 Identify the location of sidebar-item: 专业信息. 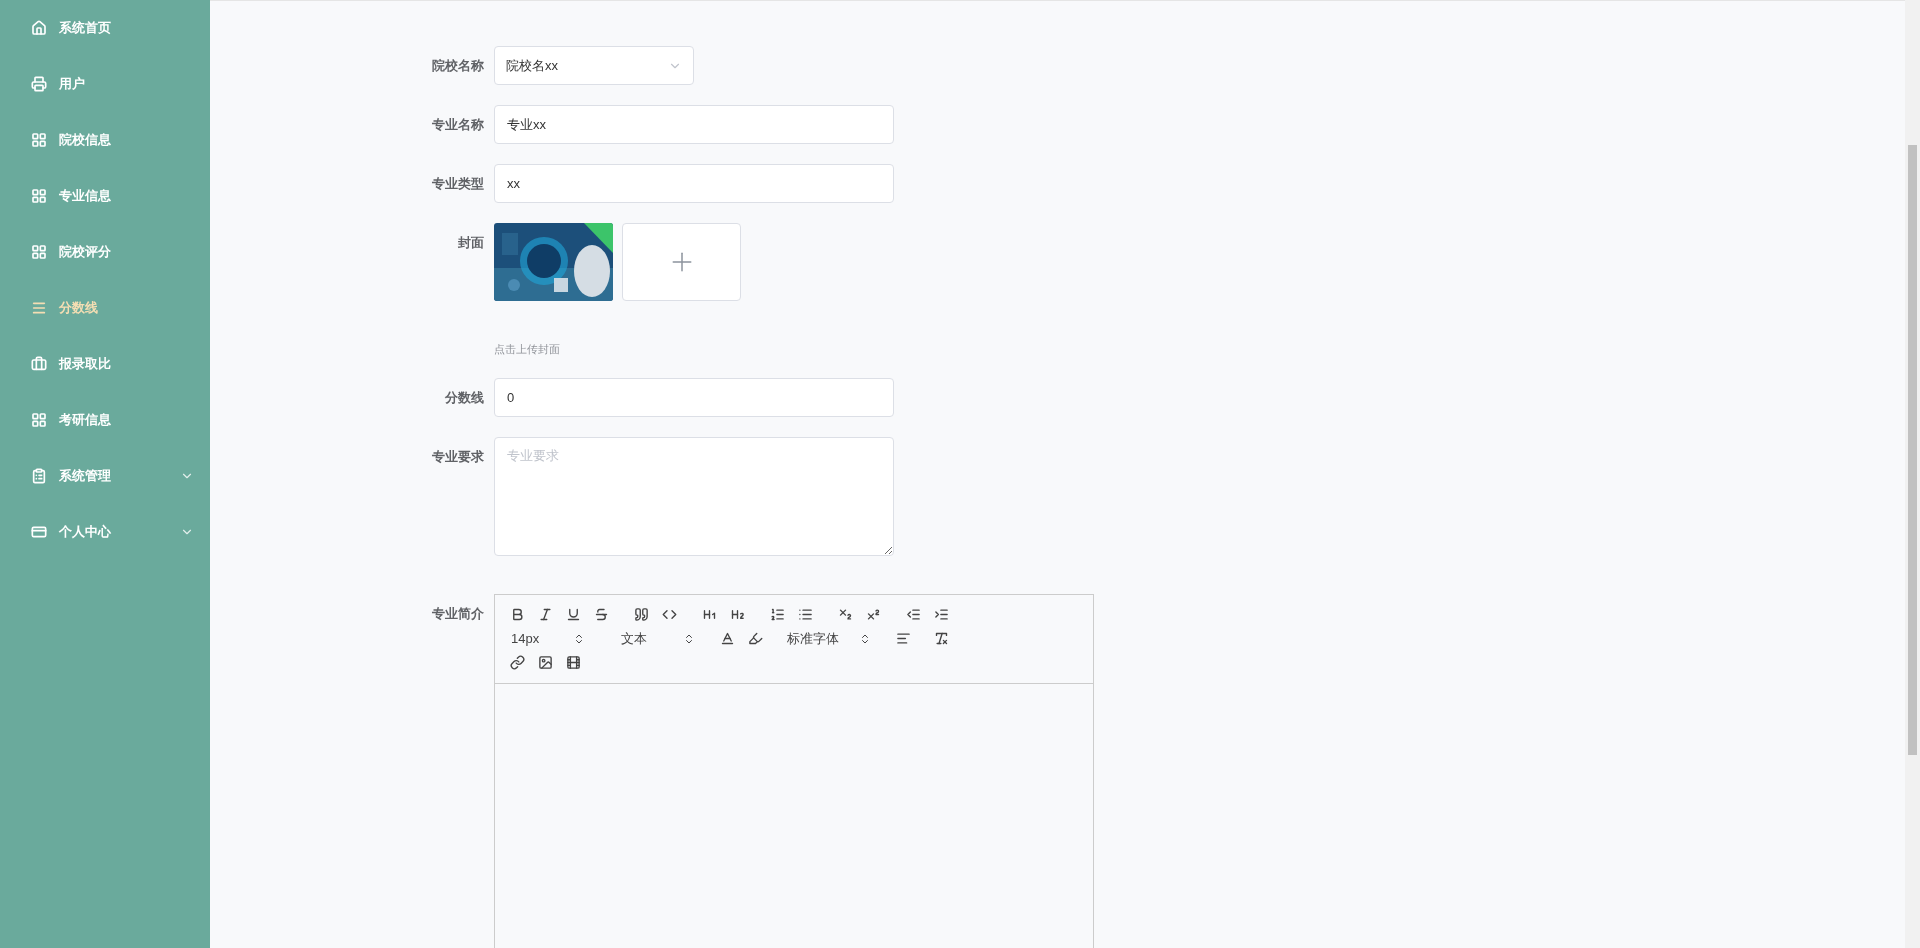
(105, 196).